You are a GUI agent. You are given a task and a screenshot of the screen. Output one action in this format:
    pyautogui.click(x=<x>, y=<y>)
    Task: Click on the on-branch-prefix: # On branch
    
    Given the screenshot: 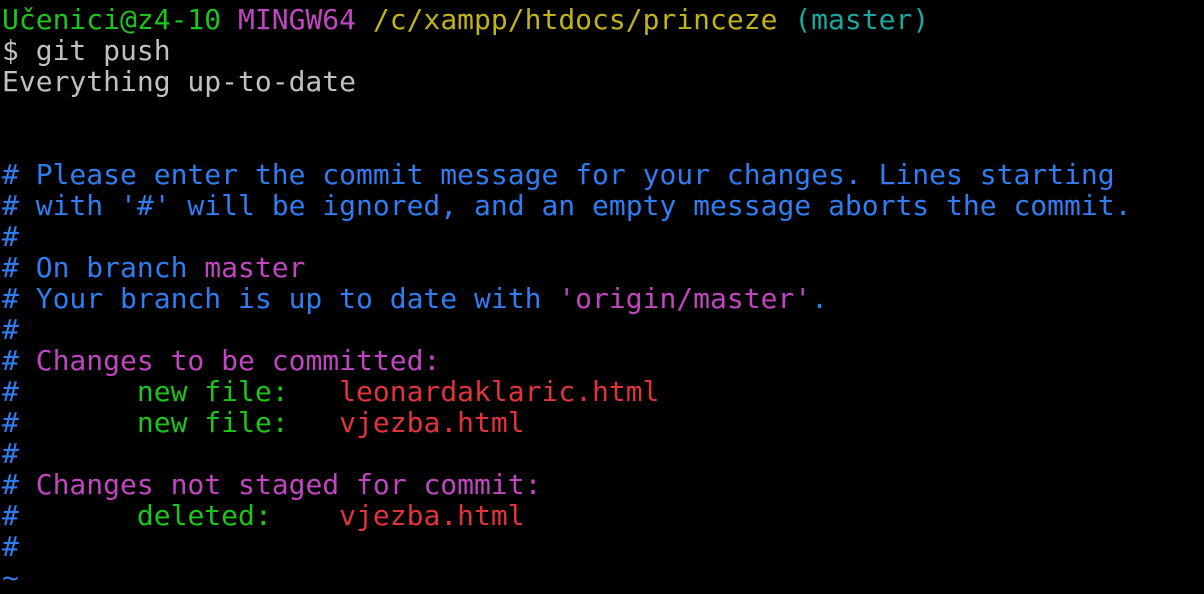 What is the action you would take?
    pyautogui.click(x=103, y=267)
    